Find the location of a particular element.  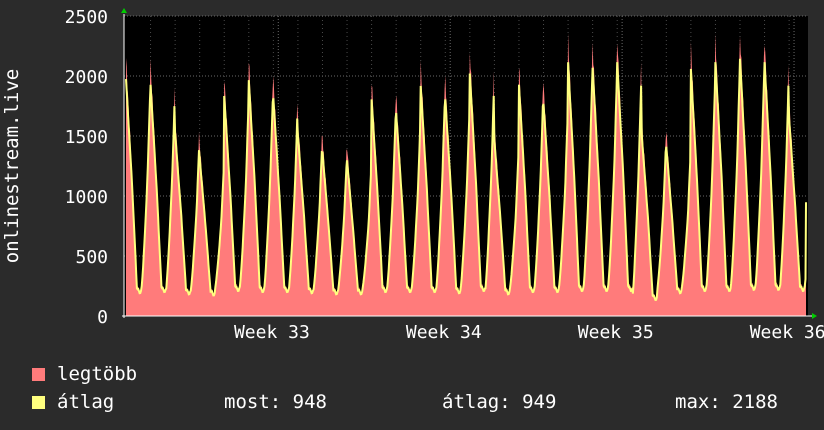

legend-item-atlag: átlag is located at coordinates (73, 402).